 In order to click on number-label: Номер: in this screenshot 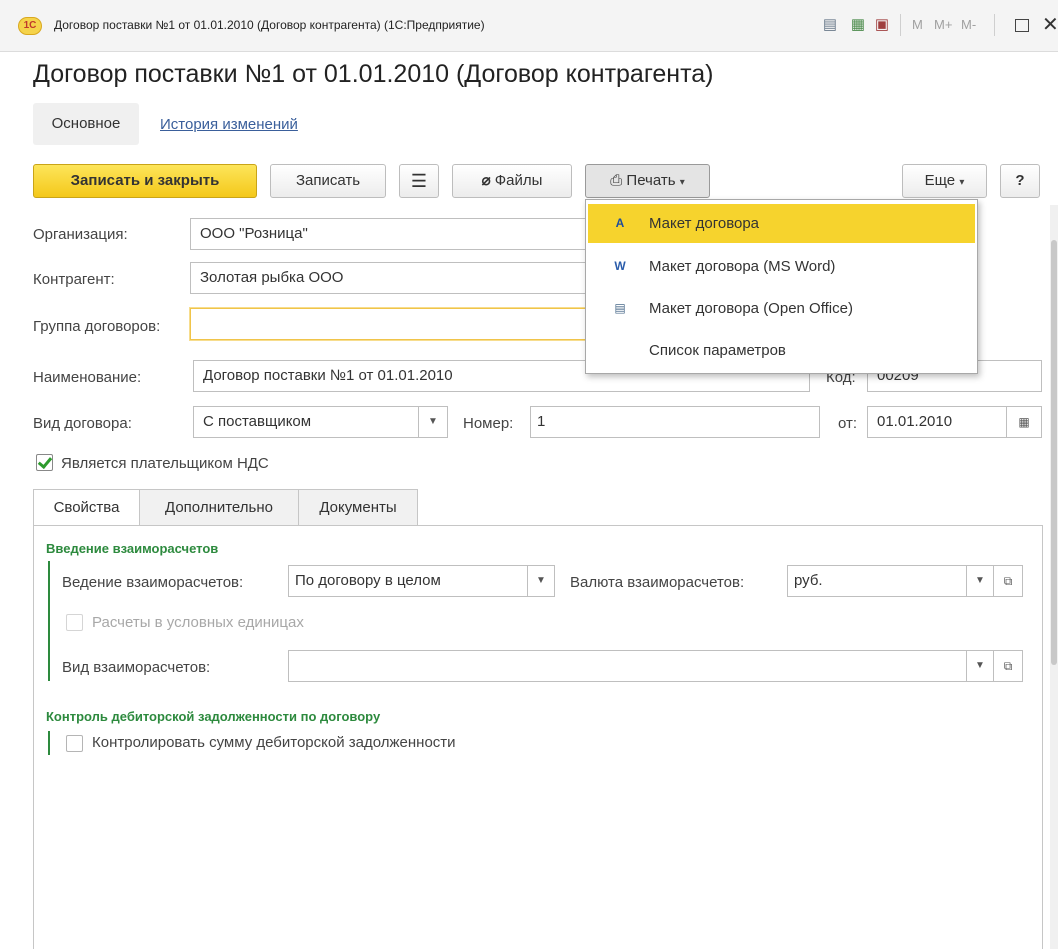, I will do `click(488, 423)`.